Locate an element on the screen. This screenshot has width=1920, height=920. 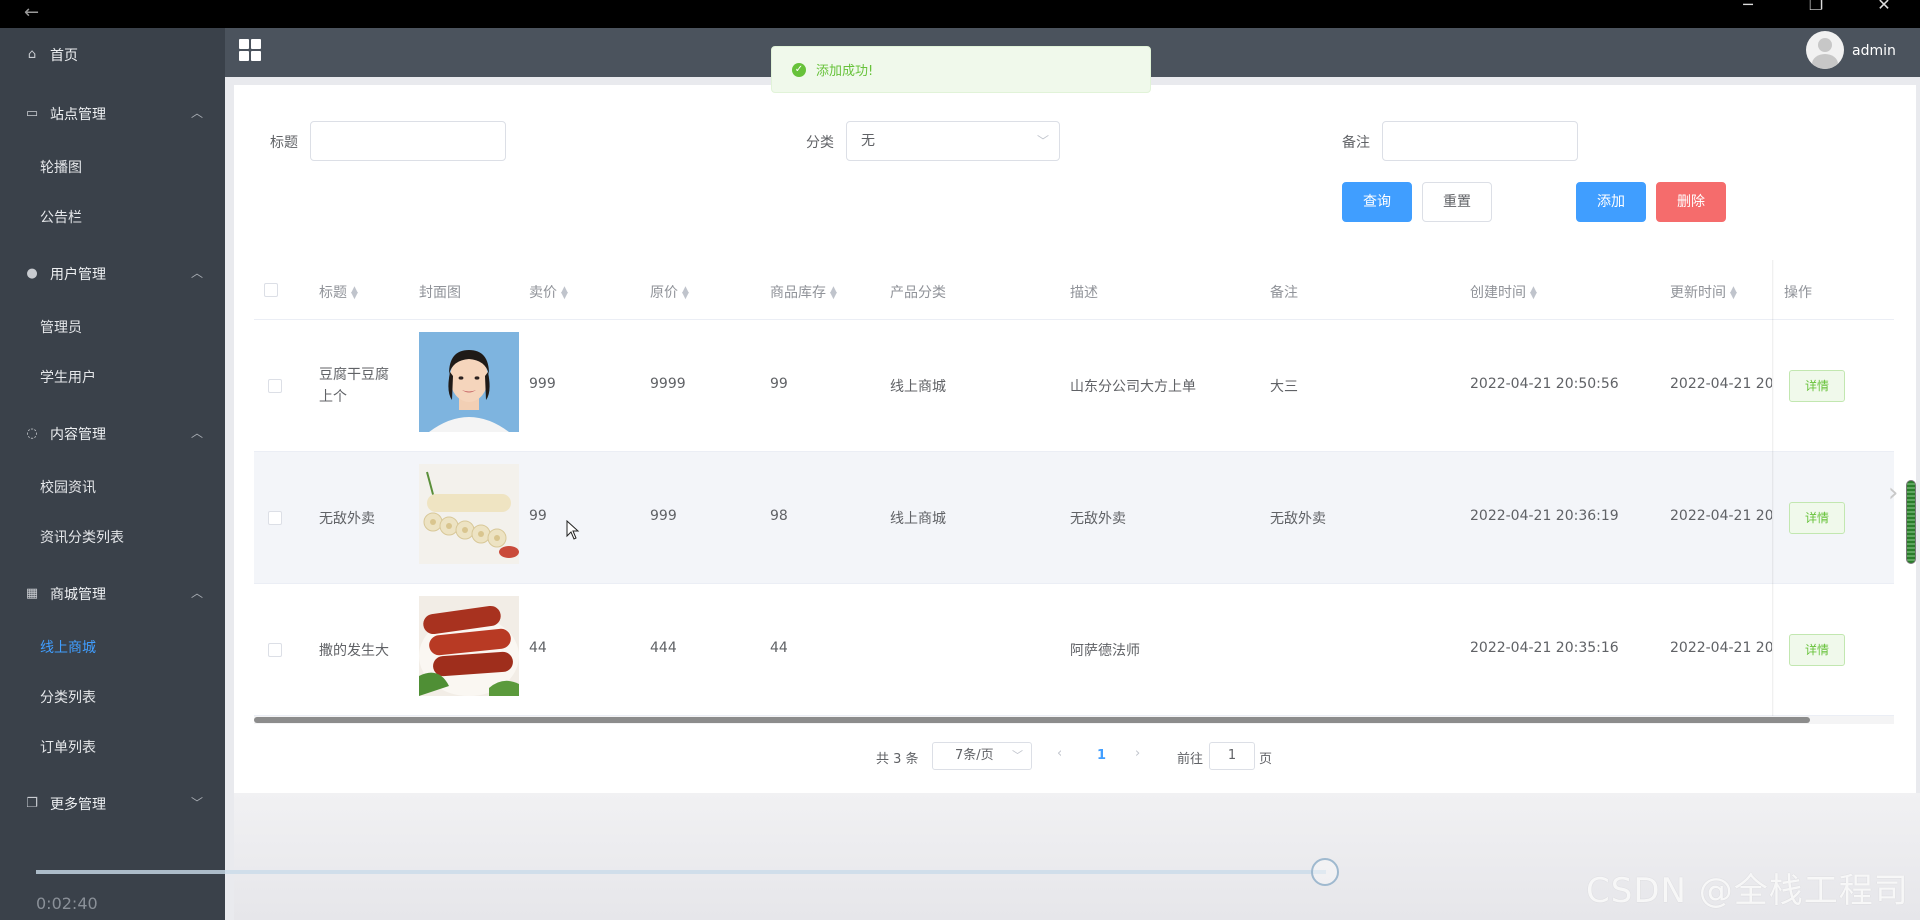
check-circle-icon: ✓ is located at coordinates (799, 69).